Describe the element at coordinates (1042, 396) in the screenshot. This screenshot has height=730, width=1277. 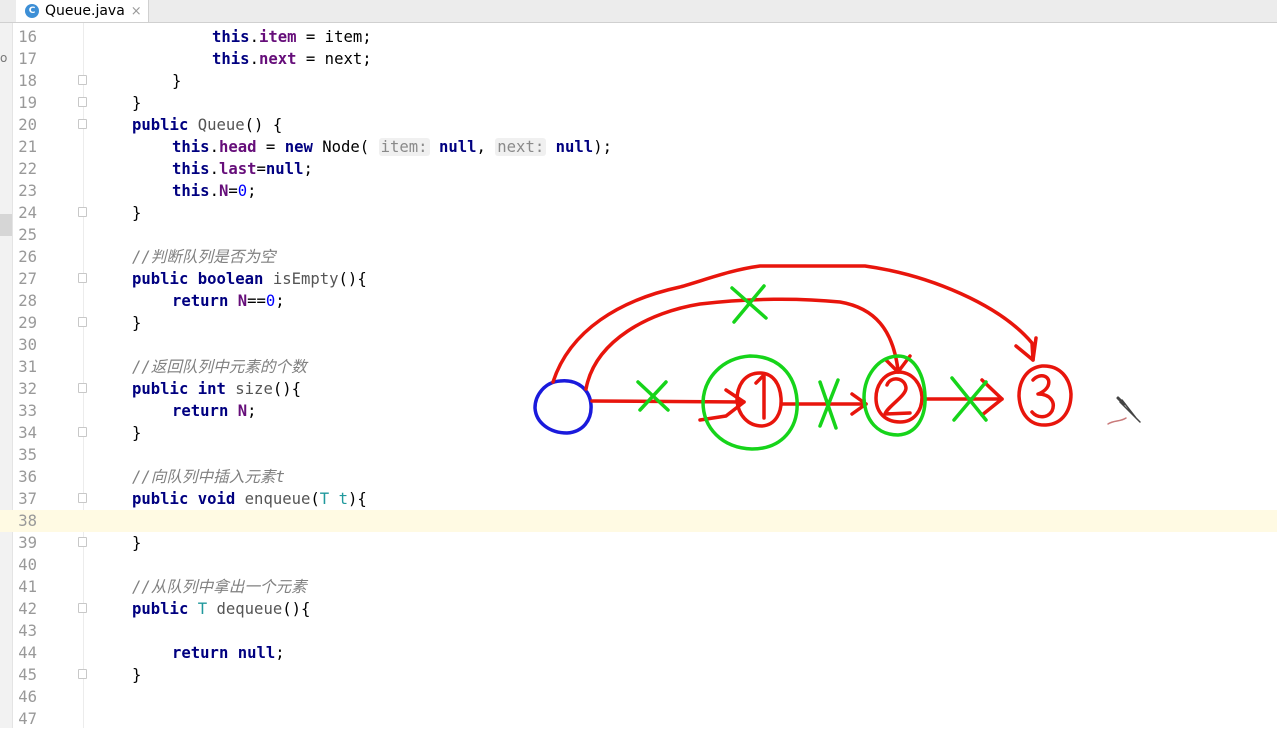
I see `node-3-digit` at that location.